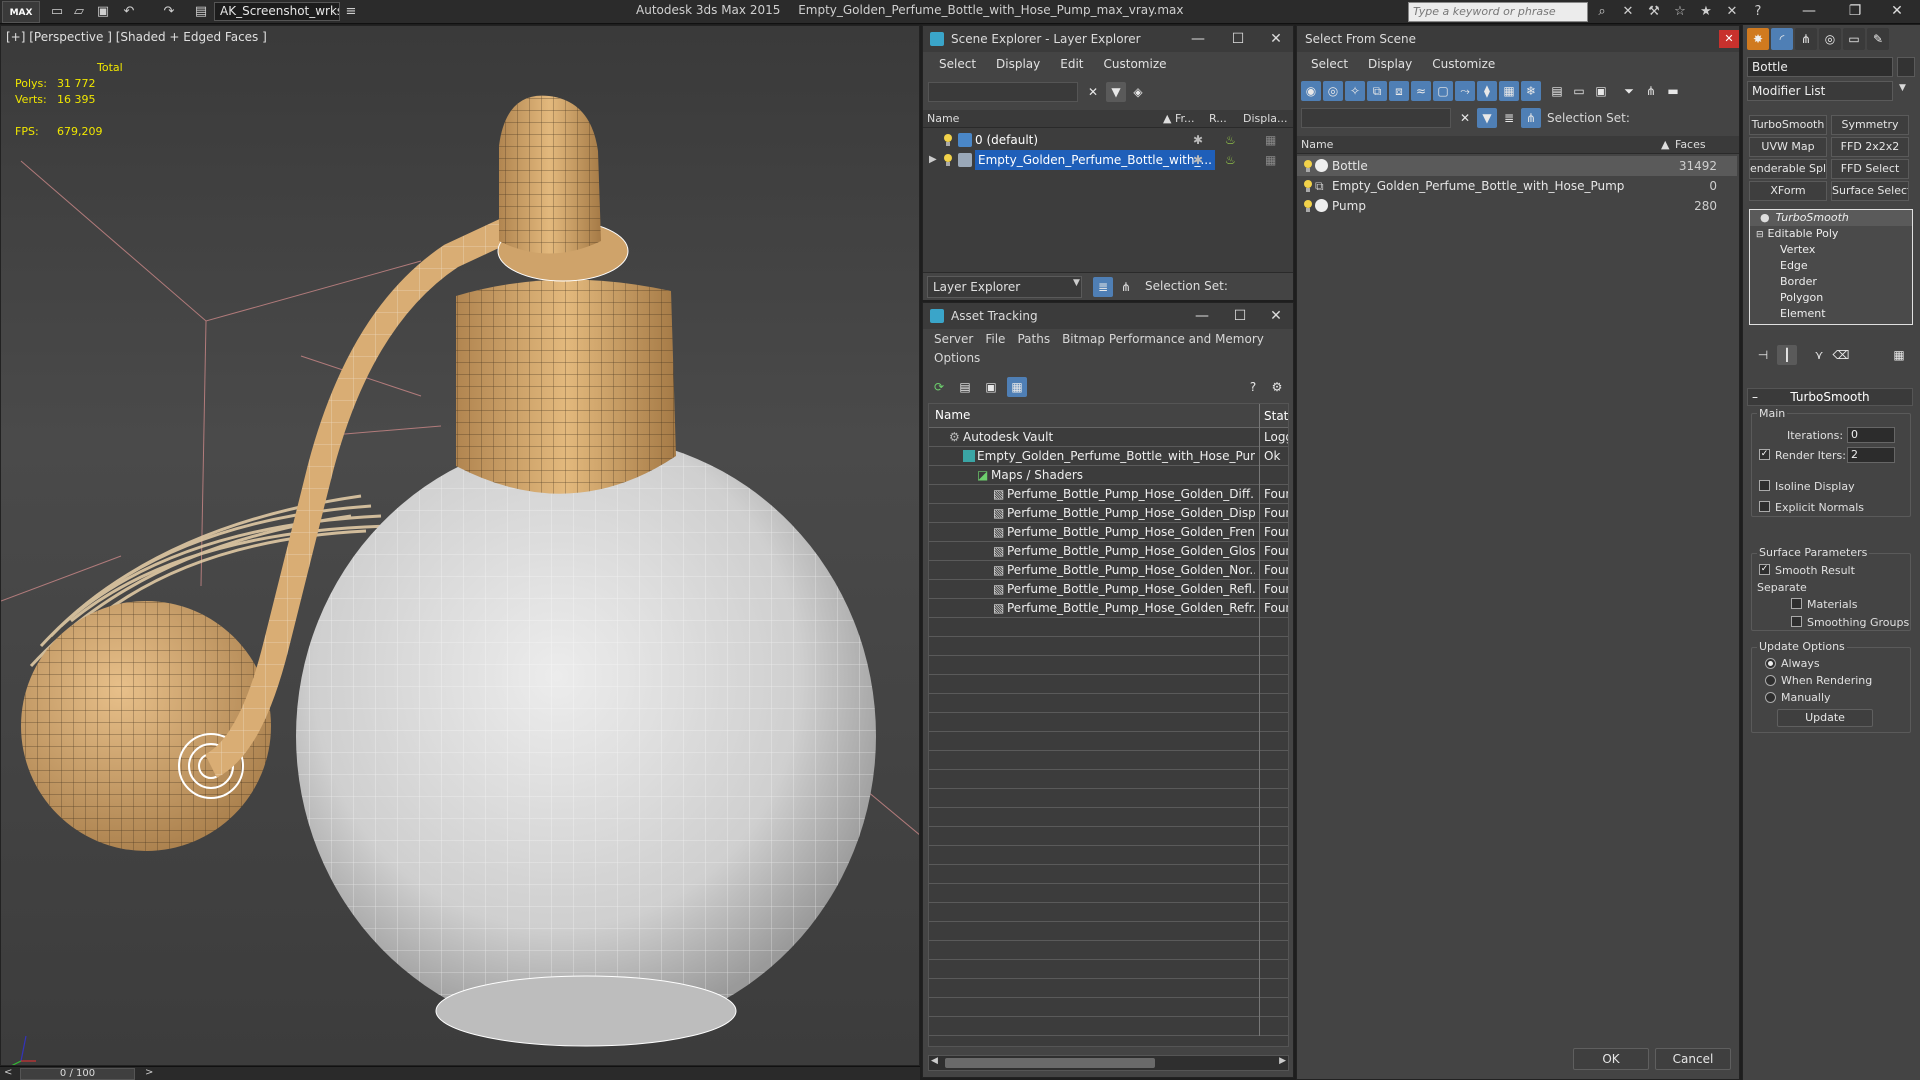 The width and height of the screenshot is (1920, 1080). What do you see at coordinates (1093, 92) in the screenshot?
I see `clear-search-icon: ✕` at bounding box center [1093, 92].